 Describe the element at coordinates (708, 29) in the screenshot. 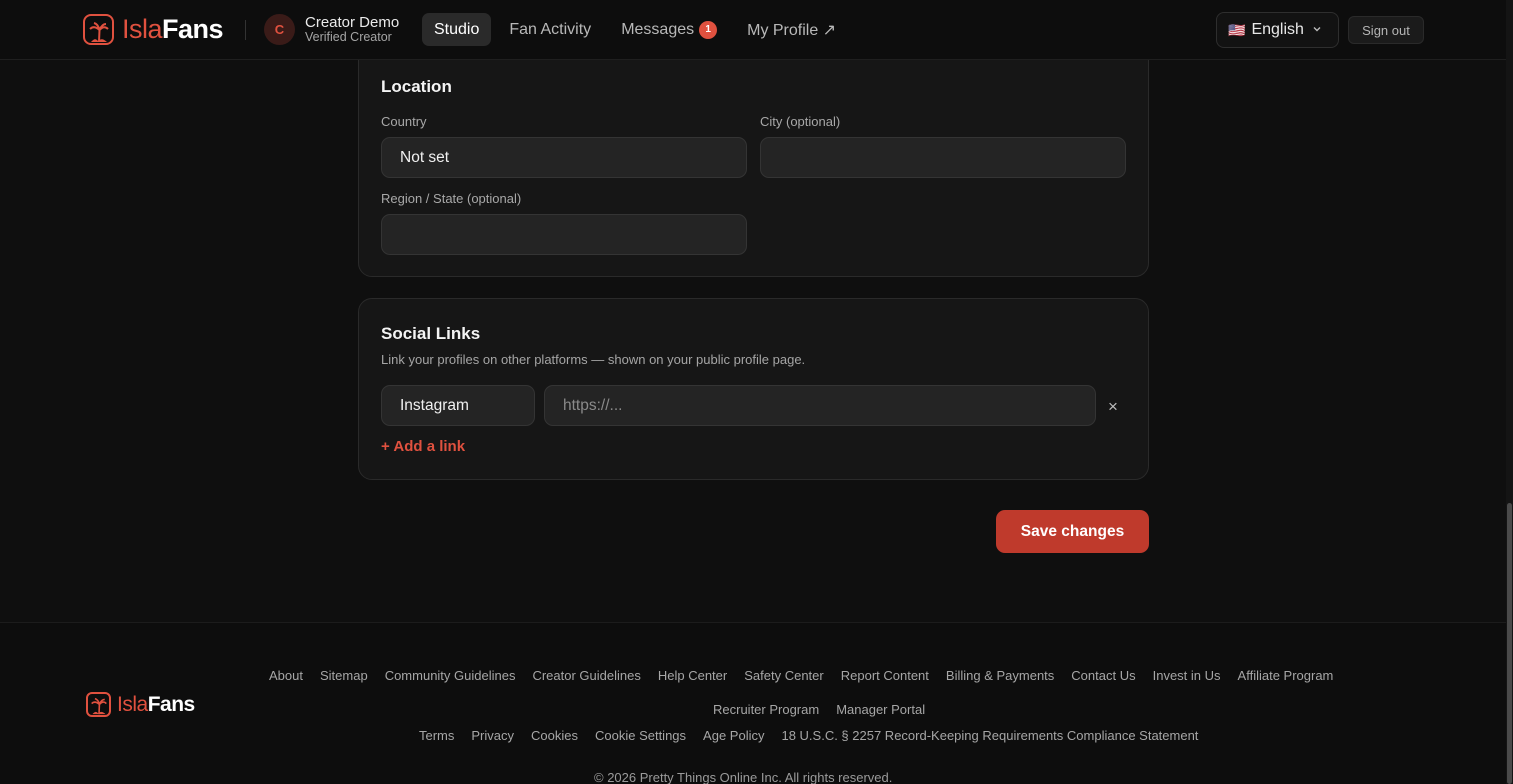

I see `unread-badge: 1` at that location.